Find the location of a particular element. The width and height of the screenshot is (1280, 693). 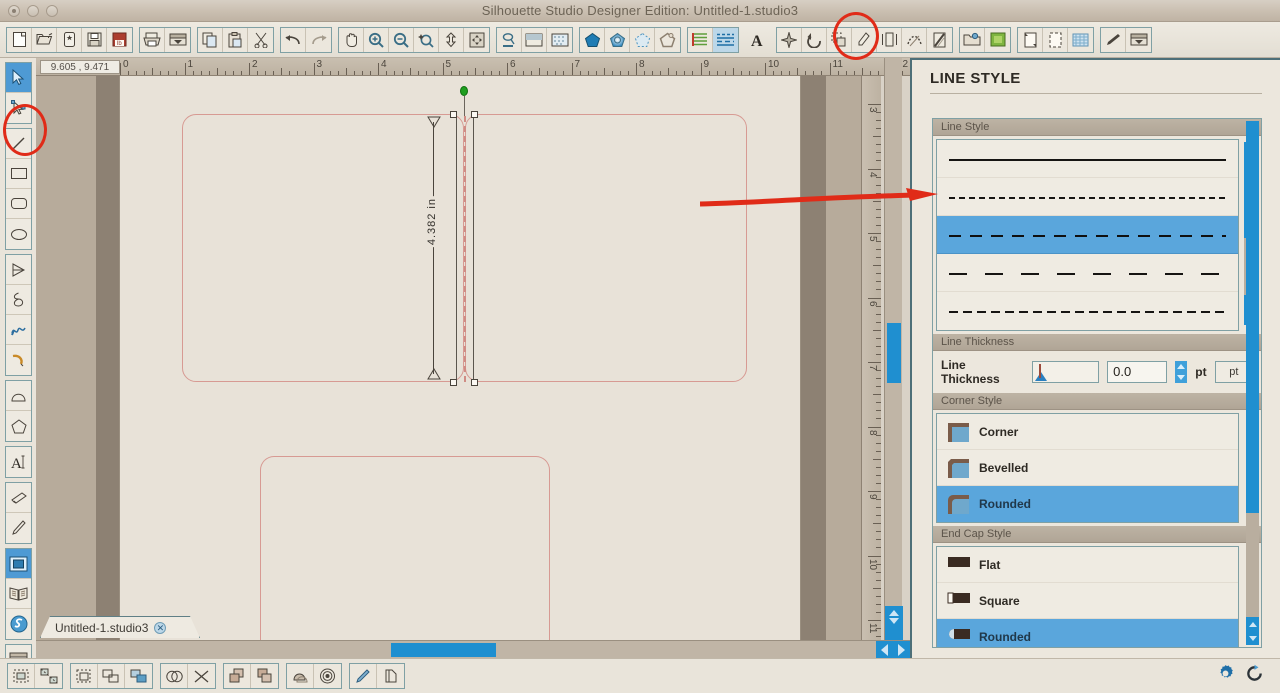

horizontal-ruler: 9.605 , 9.471 0 1 2 3 4 5 6 7 8 9 10 11 12 is located at coordinates (473, 67).